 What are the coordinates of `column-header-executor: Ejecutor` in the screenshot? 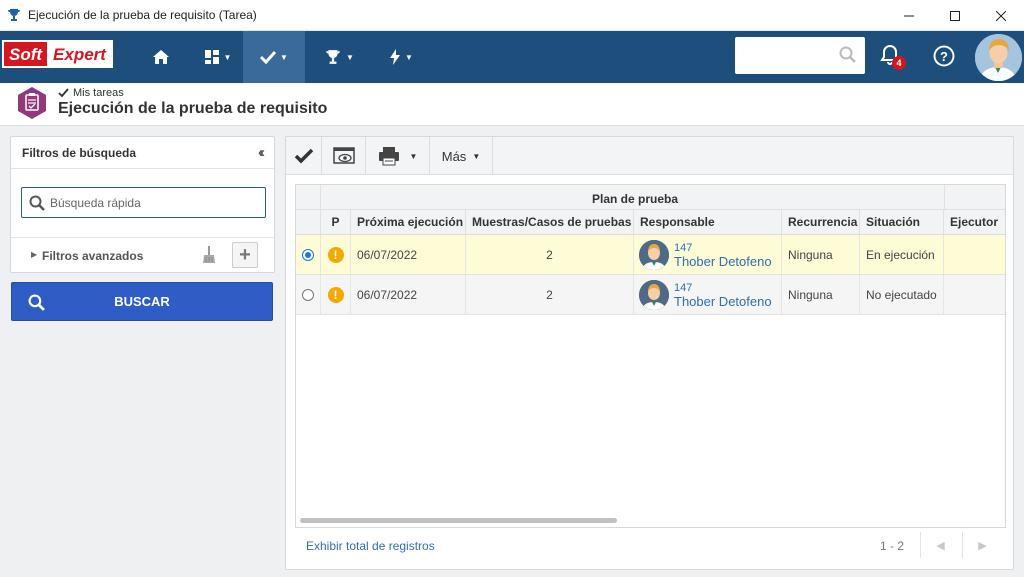 It's located at (974, 222).